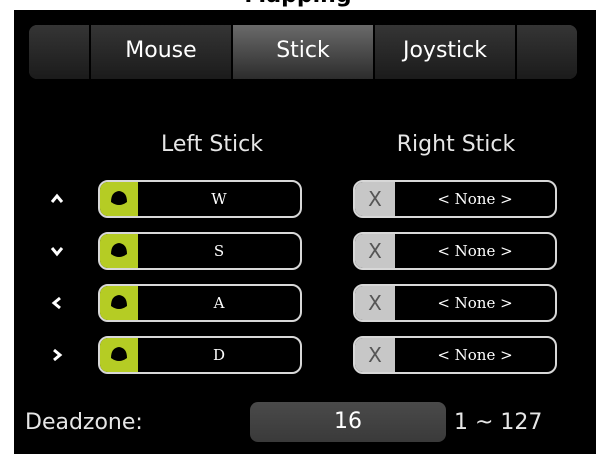 This screenshot has width=596, height=454. I want to click on left-stick-up-field: W, so click(200, 199).